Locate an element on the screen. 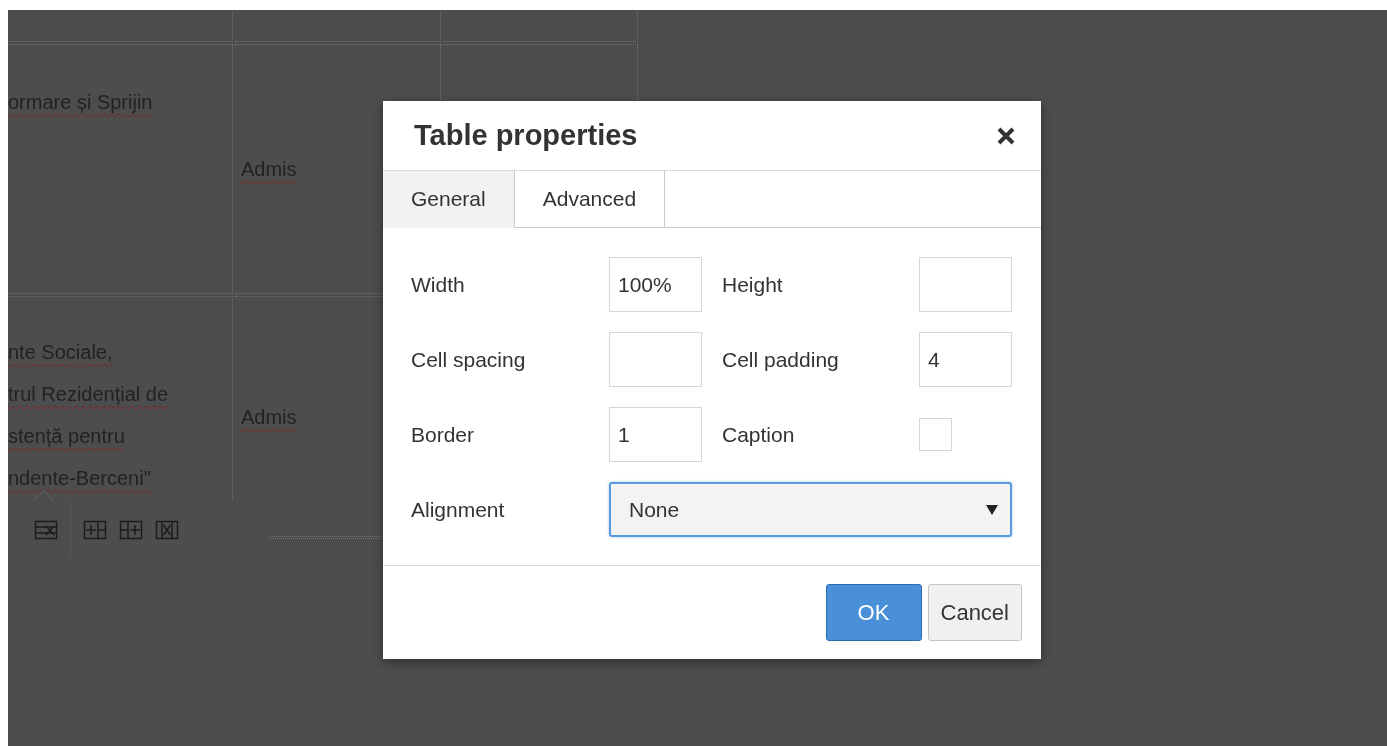  field-label: Caption is located at coordinates (758, 434).